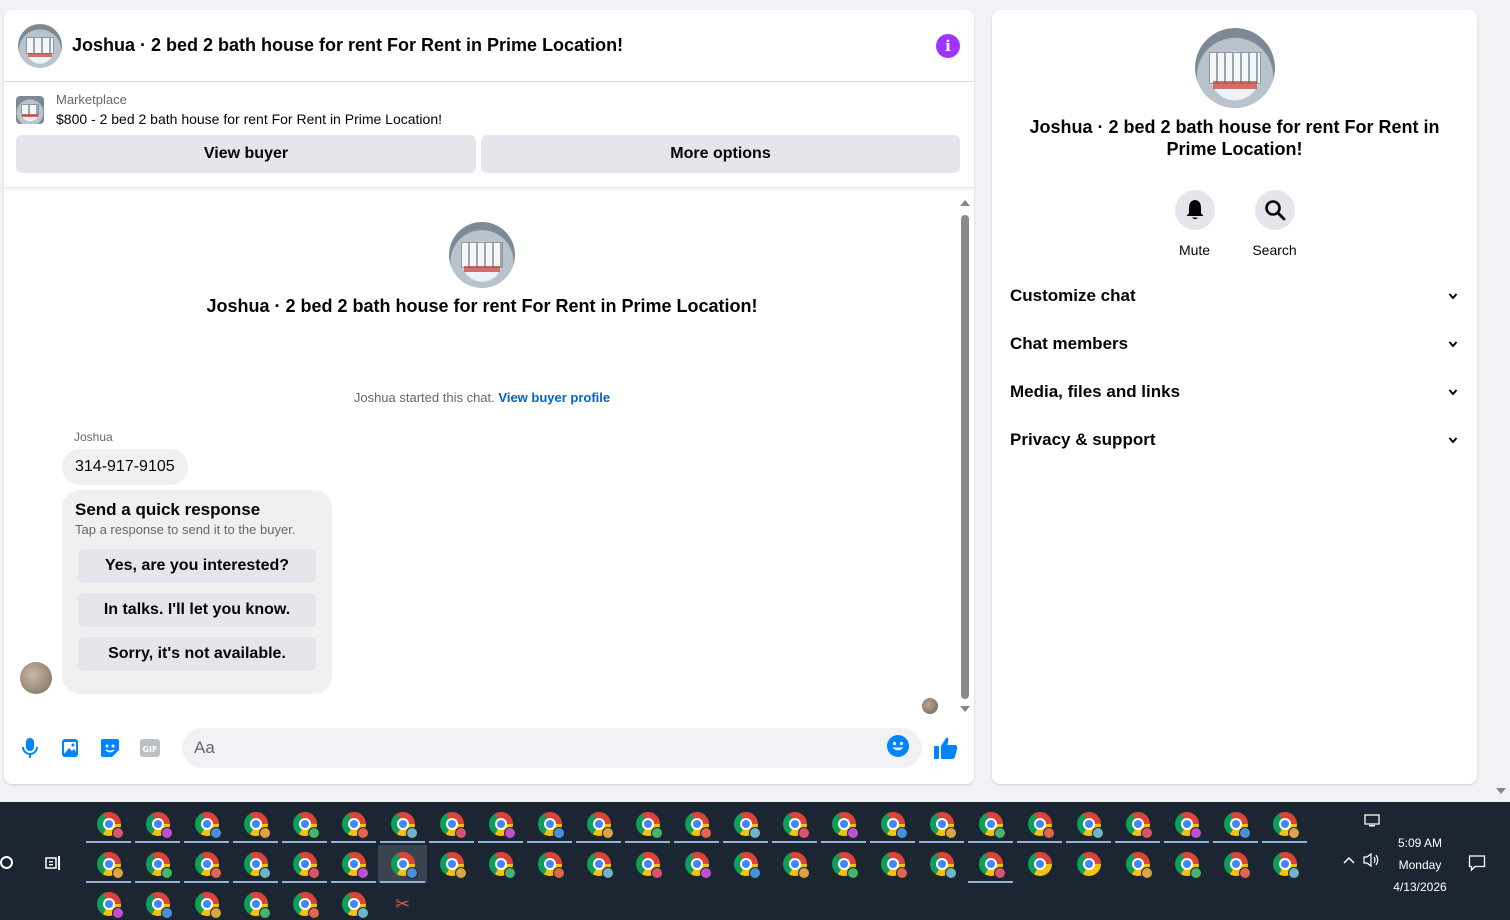 The image size is (1510, 920). Describe the element at coordinates (1235, 68) in the screenshot. I see `info-avatar` at that location.